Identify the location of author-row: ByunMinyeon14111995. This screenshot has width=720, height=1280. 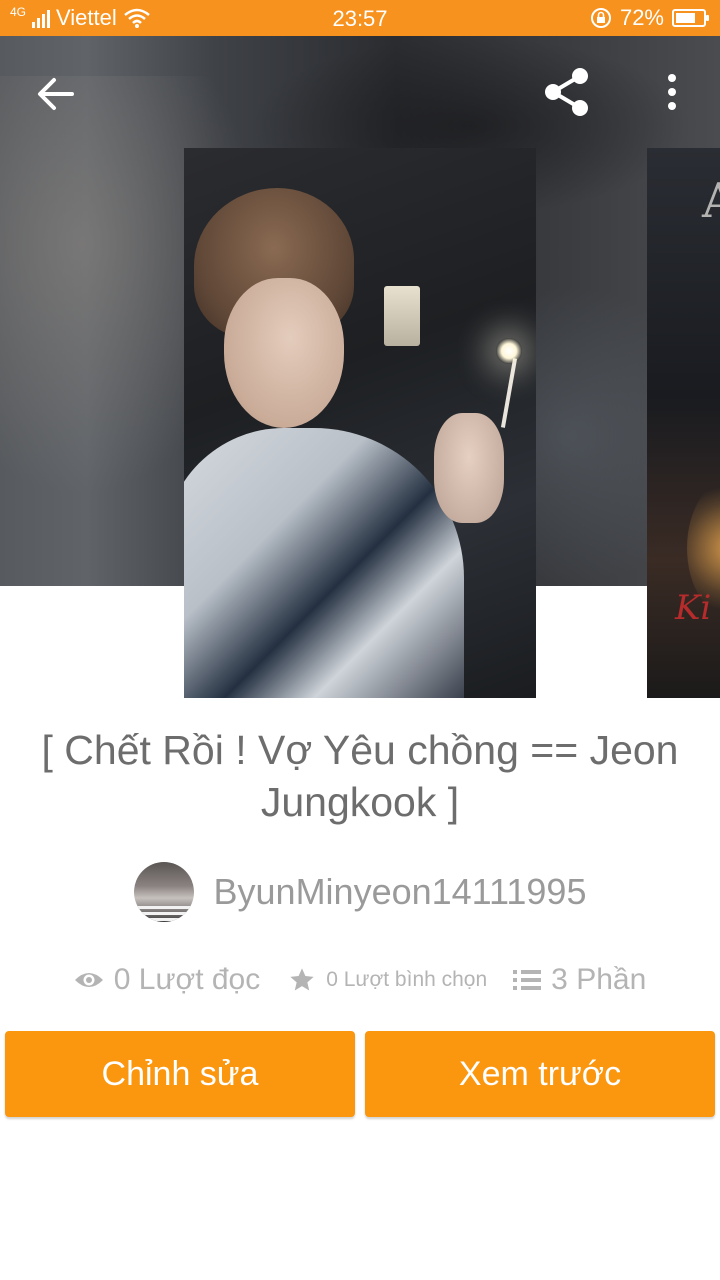
(360, 892).